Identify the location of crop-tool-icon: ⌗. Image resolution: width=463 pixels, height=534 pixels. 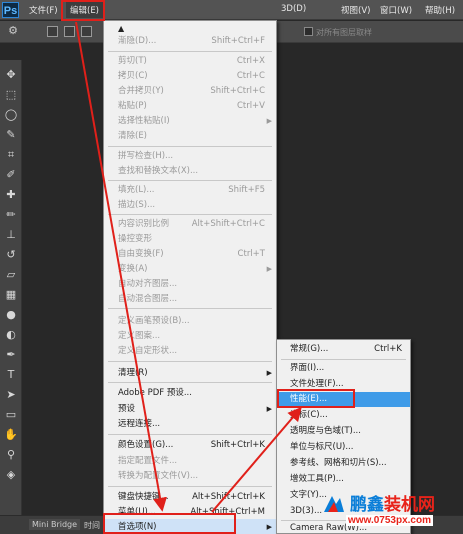
(11, 155).